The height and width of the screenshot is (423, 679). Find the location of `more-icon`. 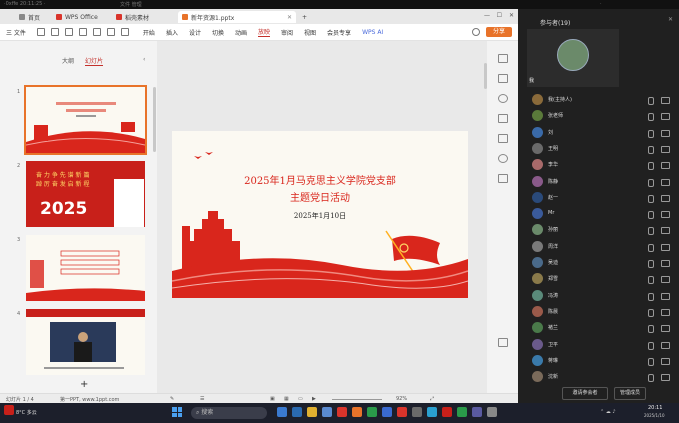

more-icon is located at coordinates (124, 32).